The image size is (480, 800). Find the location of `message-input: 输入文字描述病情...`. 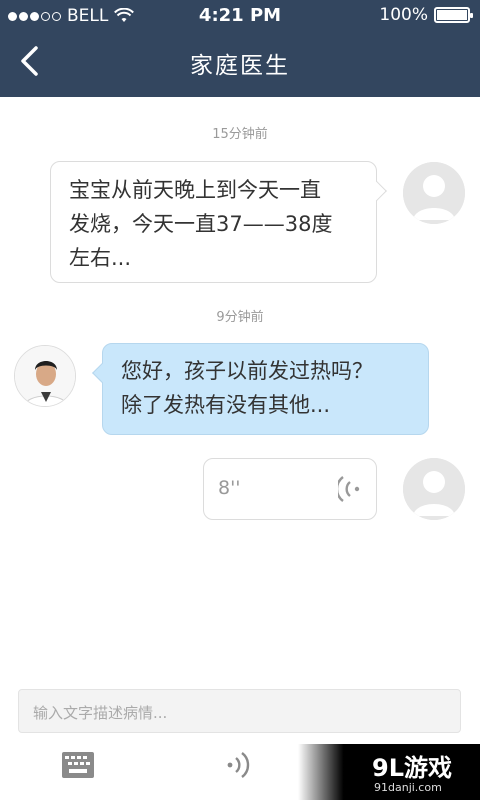

message-input: 输入文字描述病情... is located at coordinates (239, 711).